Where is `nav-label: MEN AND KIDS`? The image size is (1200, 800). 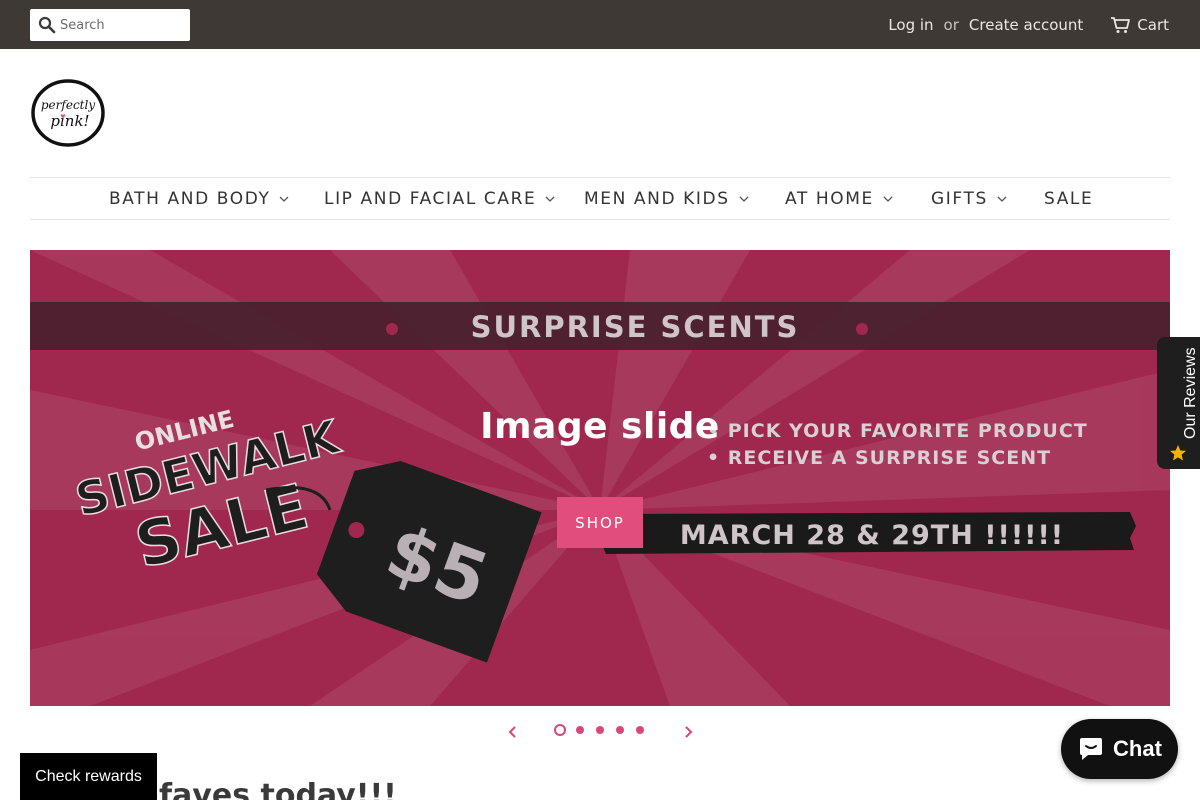
nav-label: MEN AND KIDS is located at coordinates (657, 198).